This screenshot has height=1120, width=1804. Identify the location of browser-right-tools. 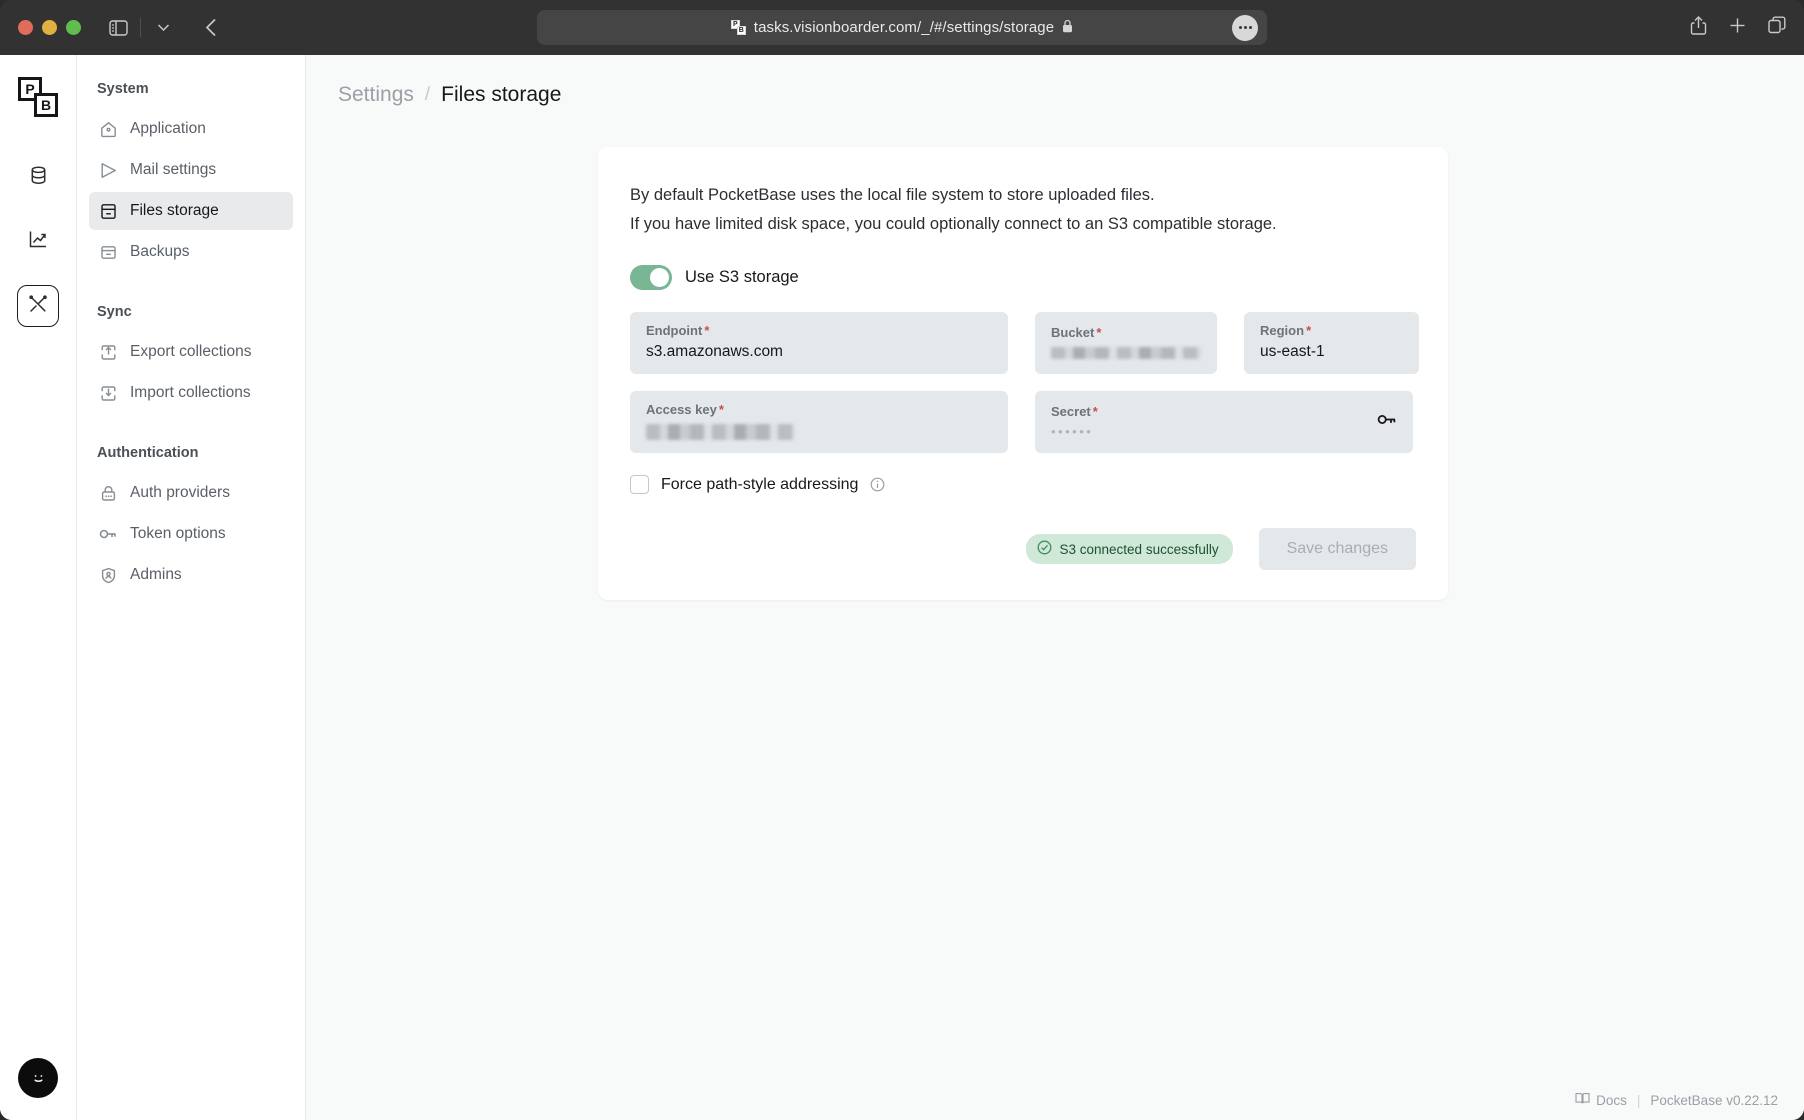
(1738, 27).